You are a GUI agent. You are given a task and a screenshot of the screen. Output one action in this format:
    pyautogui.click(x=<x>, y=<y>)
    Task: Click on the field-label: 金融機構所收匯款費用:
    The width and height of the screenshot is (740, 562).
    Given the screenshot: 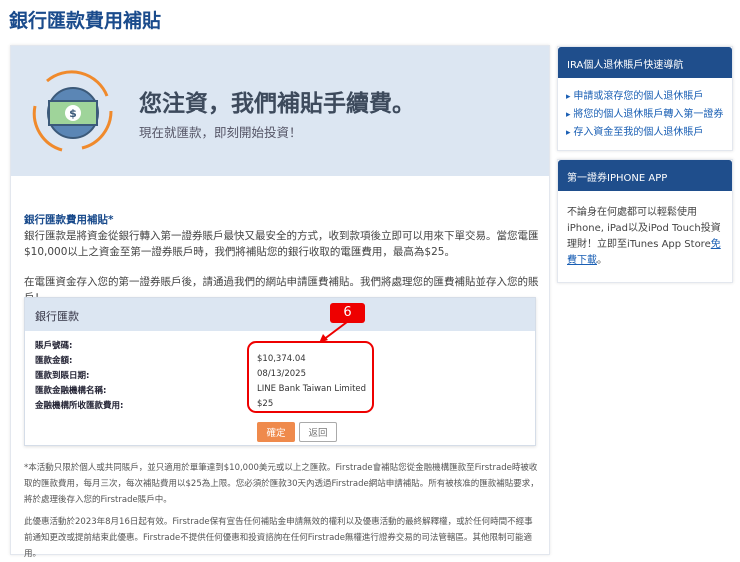 What is the action you would take?
    pyautogui.click(x=79, y=406)
    